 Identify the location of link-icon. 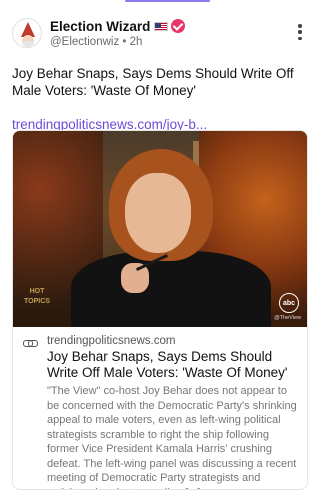
(30, 343).